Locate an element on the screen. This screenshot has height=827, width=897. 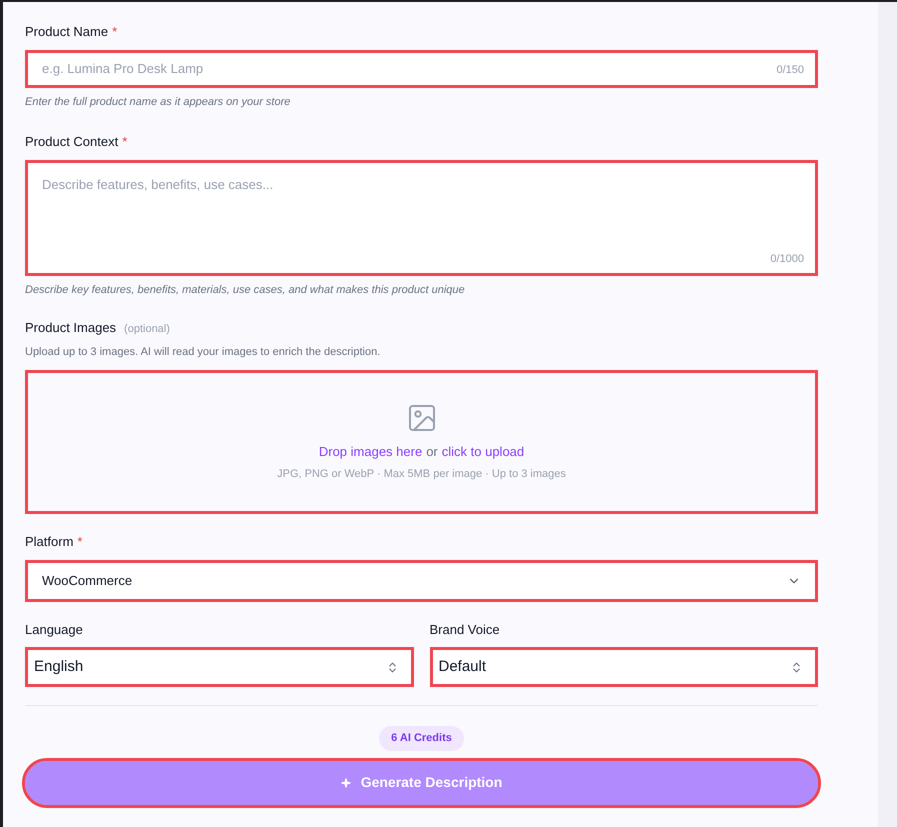
field-hint: Enter the full product name as it appears on your store is located at coordinates (158, 102).